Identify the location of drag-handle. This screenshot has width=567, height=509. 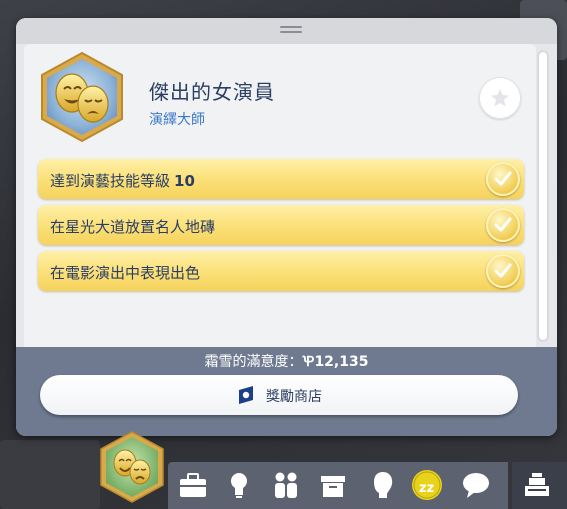
(291, 31).